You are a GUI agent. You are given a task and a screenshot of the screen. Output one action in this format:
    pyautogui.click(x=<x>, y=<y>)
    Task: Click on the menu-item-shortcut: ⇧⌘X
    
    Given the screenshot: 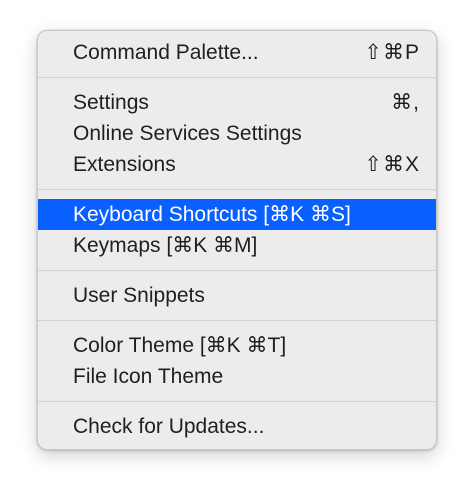 What is the action you would take?
    pyautogui.click(x=392, y=164)
    